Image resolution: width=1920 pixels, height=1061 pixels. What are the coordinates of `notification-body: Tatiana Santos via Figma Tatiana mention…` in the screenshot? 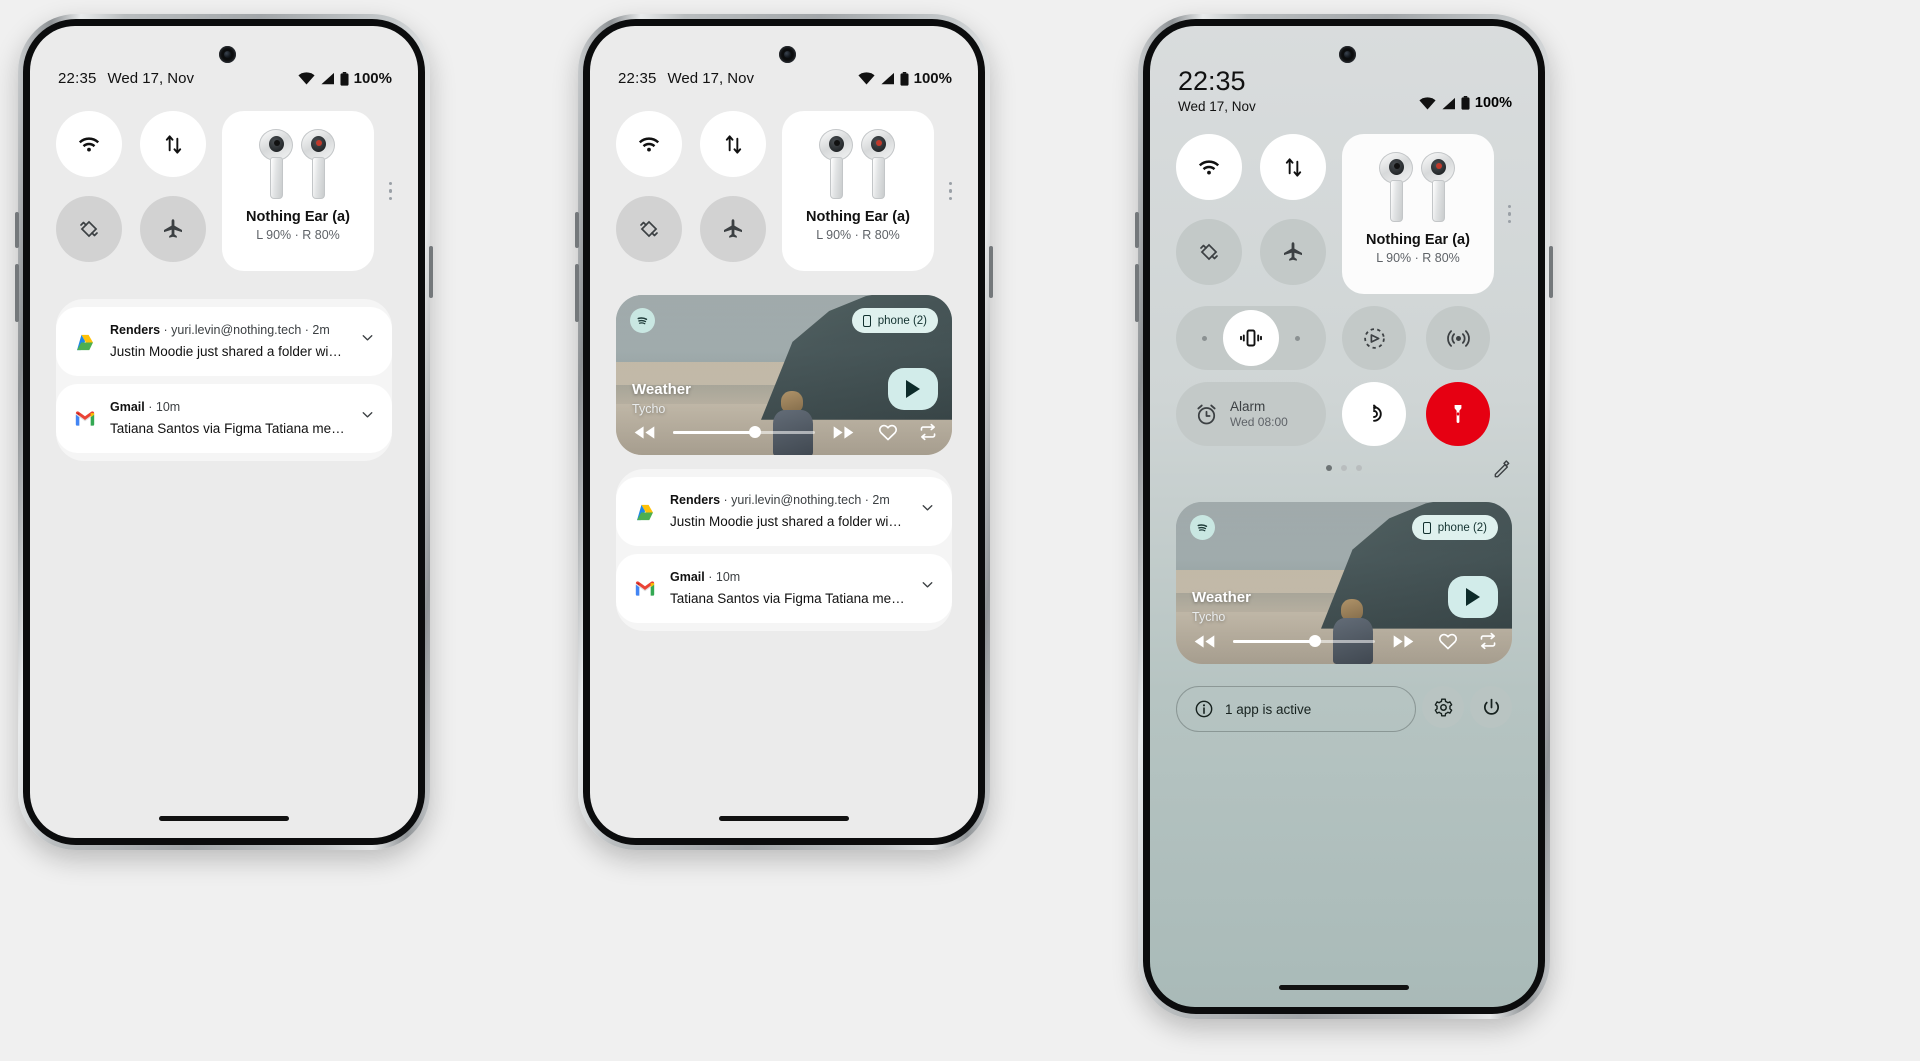 It's located at (227, 428).